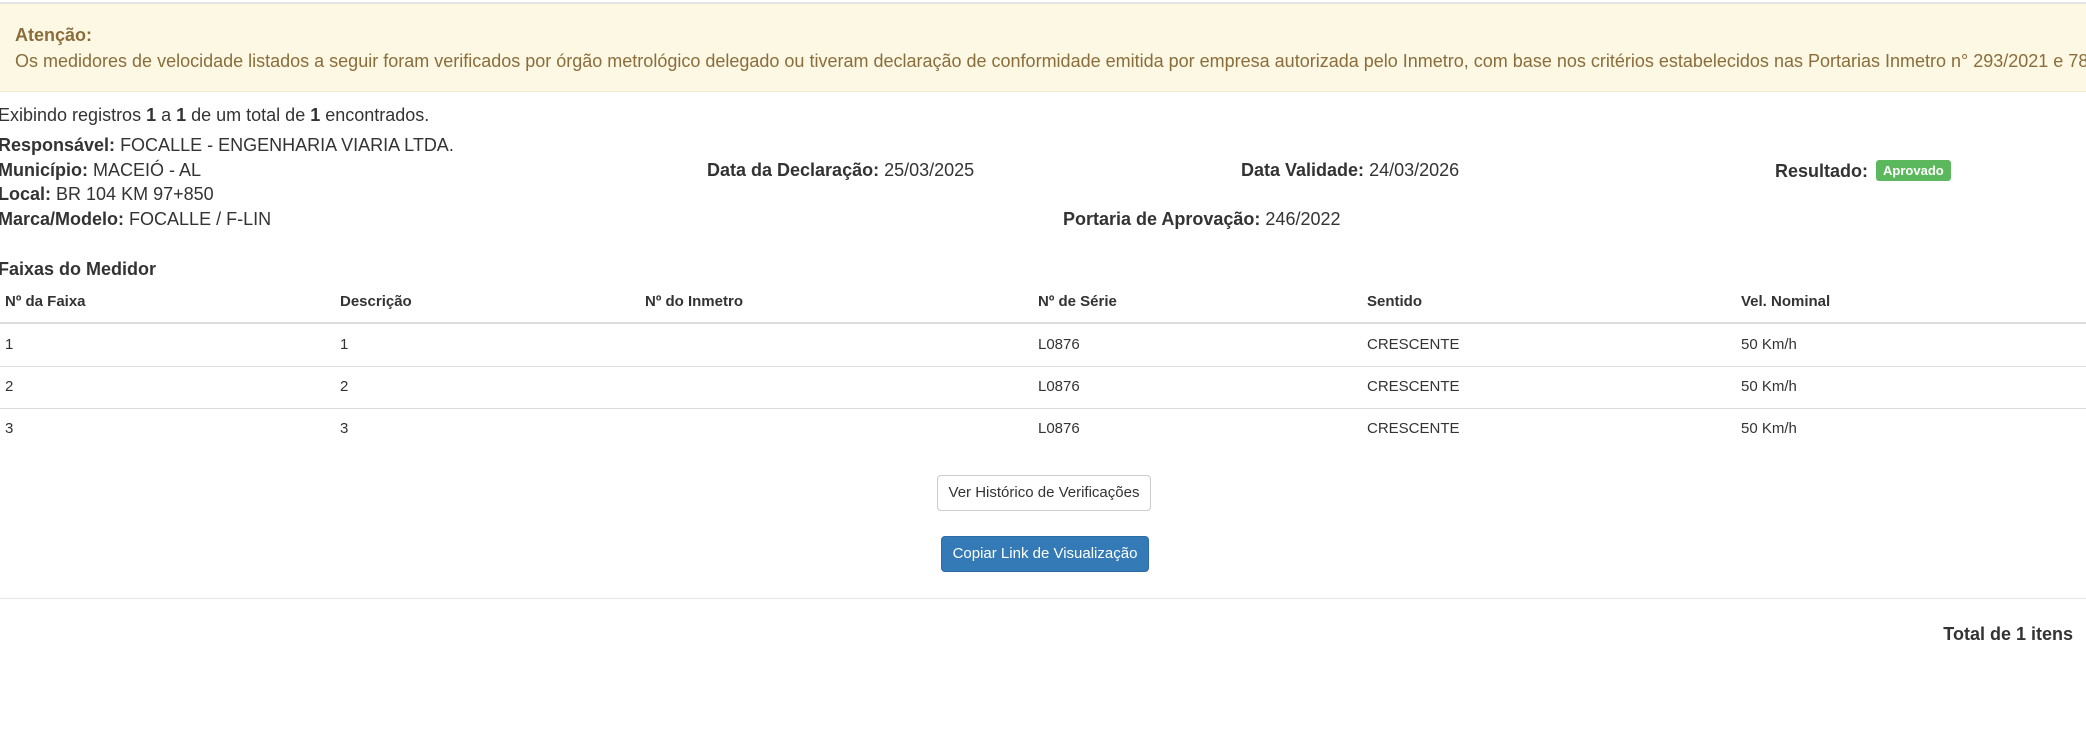 This screenshot has height=756, width=2086. I want to click on table-header-divider, so click(1043, 323).